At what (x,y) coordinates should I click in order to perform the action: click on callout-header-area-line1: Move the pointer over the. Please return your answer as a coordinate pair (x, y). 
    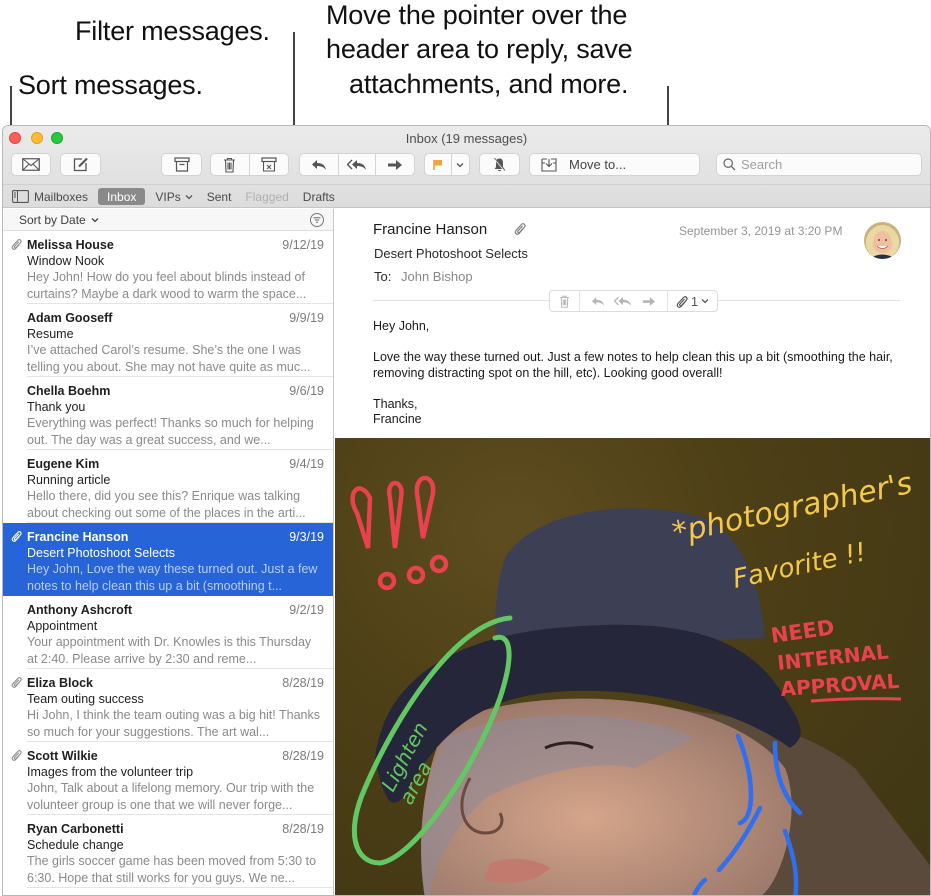
    Looking at the image, I should click on (477, 15).